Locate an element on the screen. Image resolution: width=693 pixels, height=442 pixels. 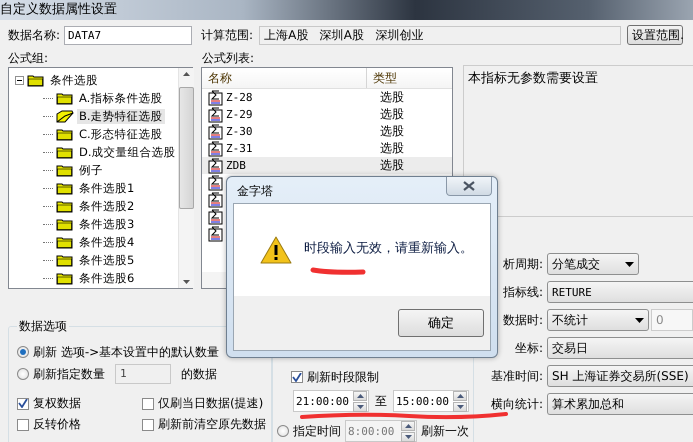
formula-name: Z-29 is located at coordinates (240, 114).